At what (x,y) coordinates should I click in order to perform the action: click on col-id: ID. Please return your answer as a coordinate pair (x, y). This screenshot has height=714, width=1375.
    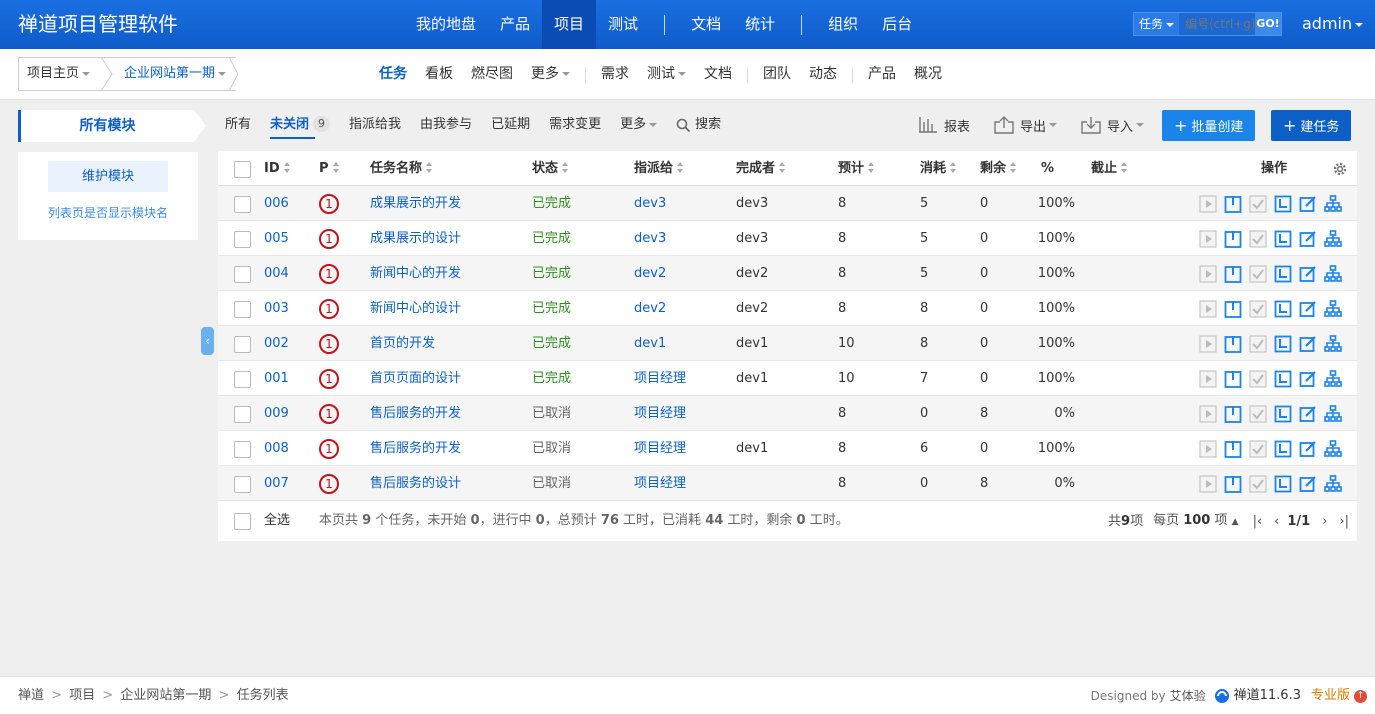
    Looking at the image, I should click on (277, 168).